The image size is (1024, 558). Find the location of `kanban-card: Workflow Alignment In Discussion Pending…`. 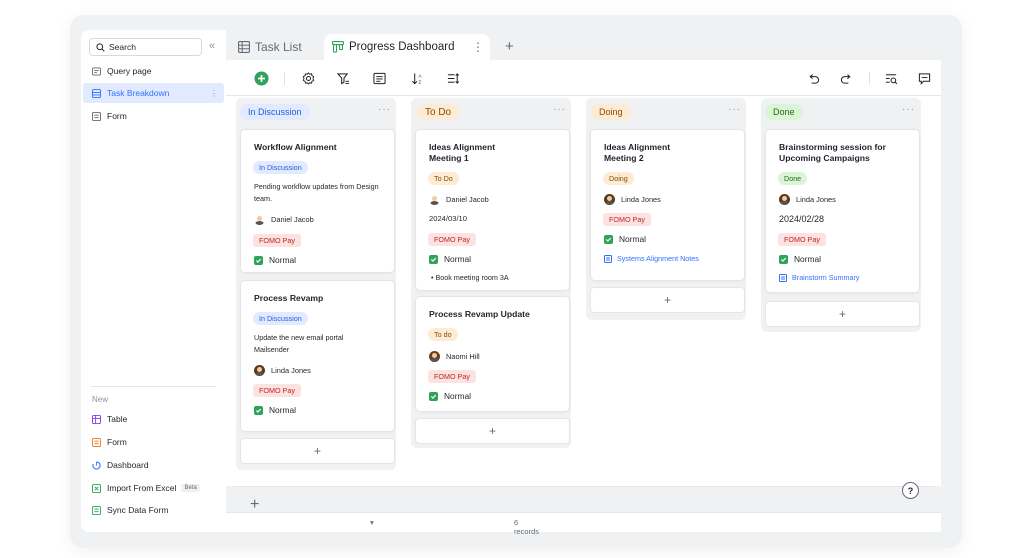

kanban-card: Workflow Alignment In Discussion Pending… is located at coordinates (317, 201).